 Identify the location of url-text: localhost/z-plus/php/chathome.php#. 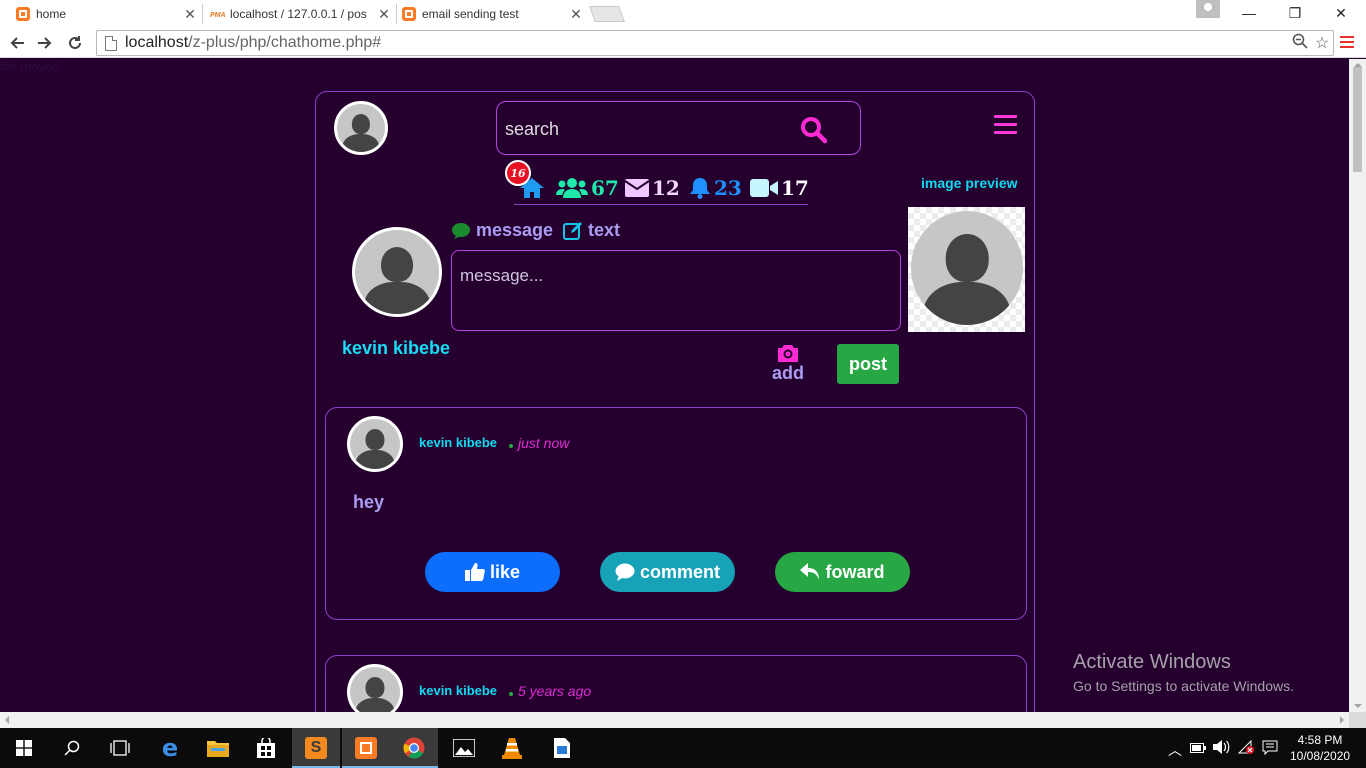
(707, 43).